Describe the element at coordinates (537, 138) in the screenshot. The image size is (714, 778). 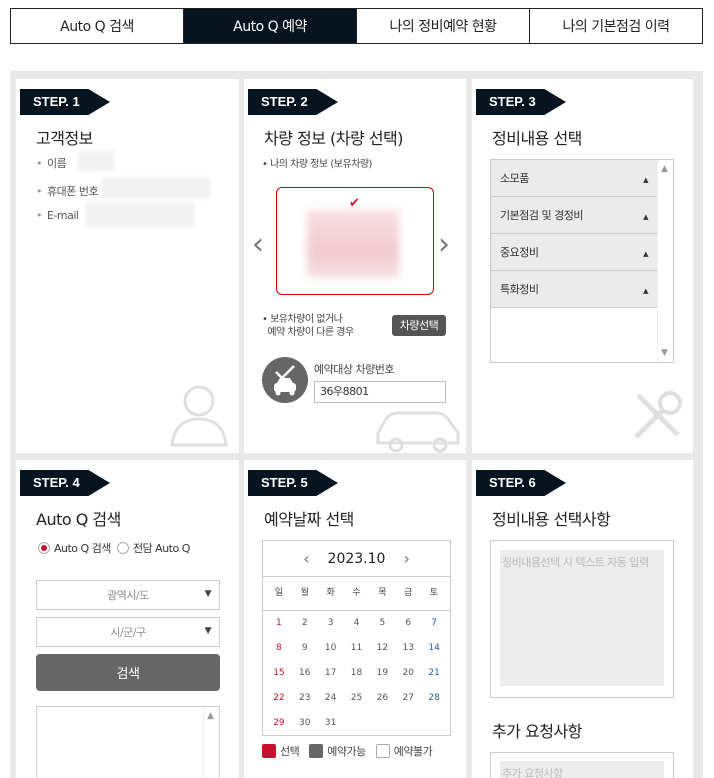
I see `step3-title: 정비내용 선택` at that location.